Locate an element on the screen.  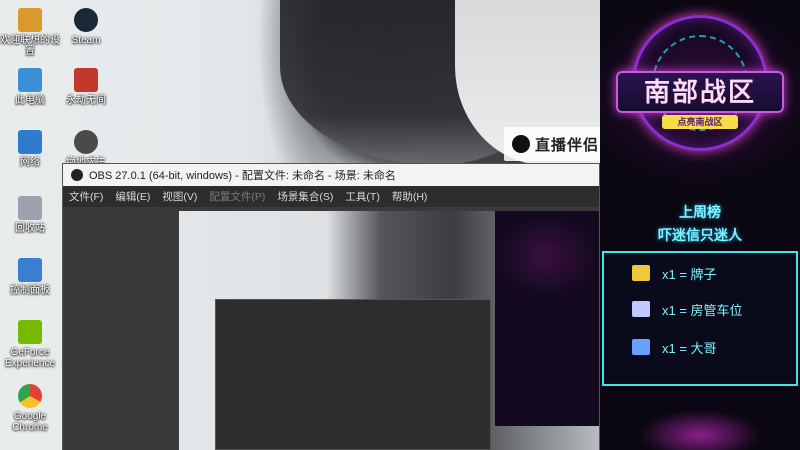
desktop-icon-control-panel: 控制面板 is located at coordinates (30, 277).